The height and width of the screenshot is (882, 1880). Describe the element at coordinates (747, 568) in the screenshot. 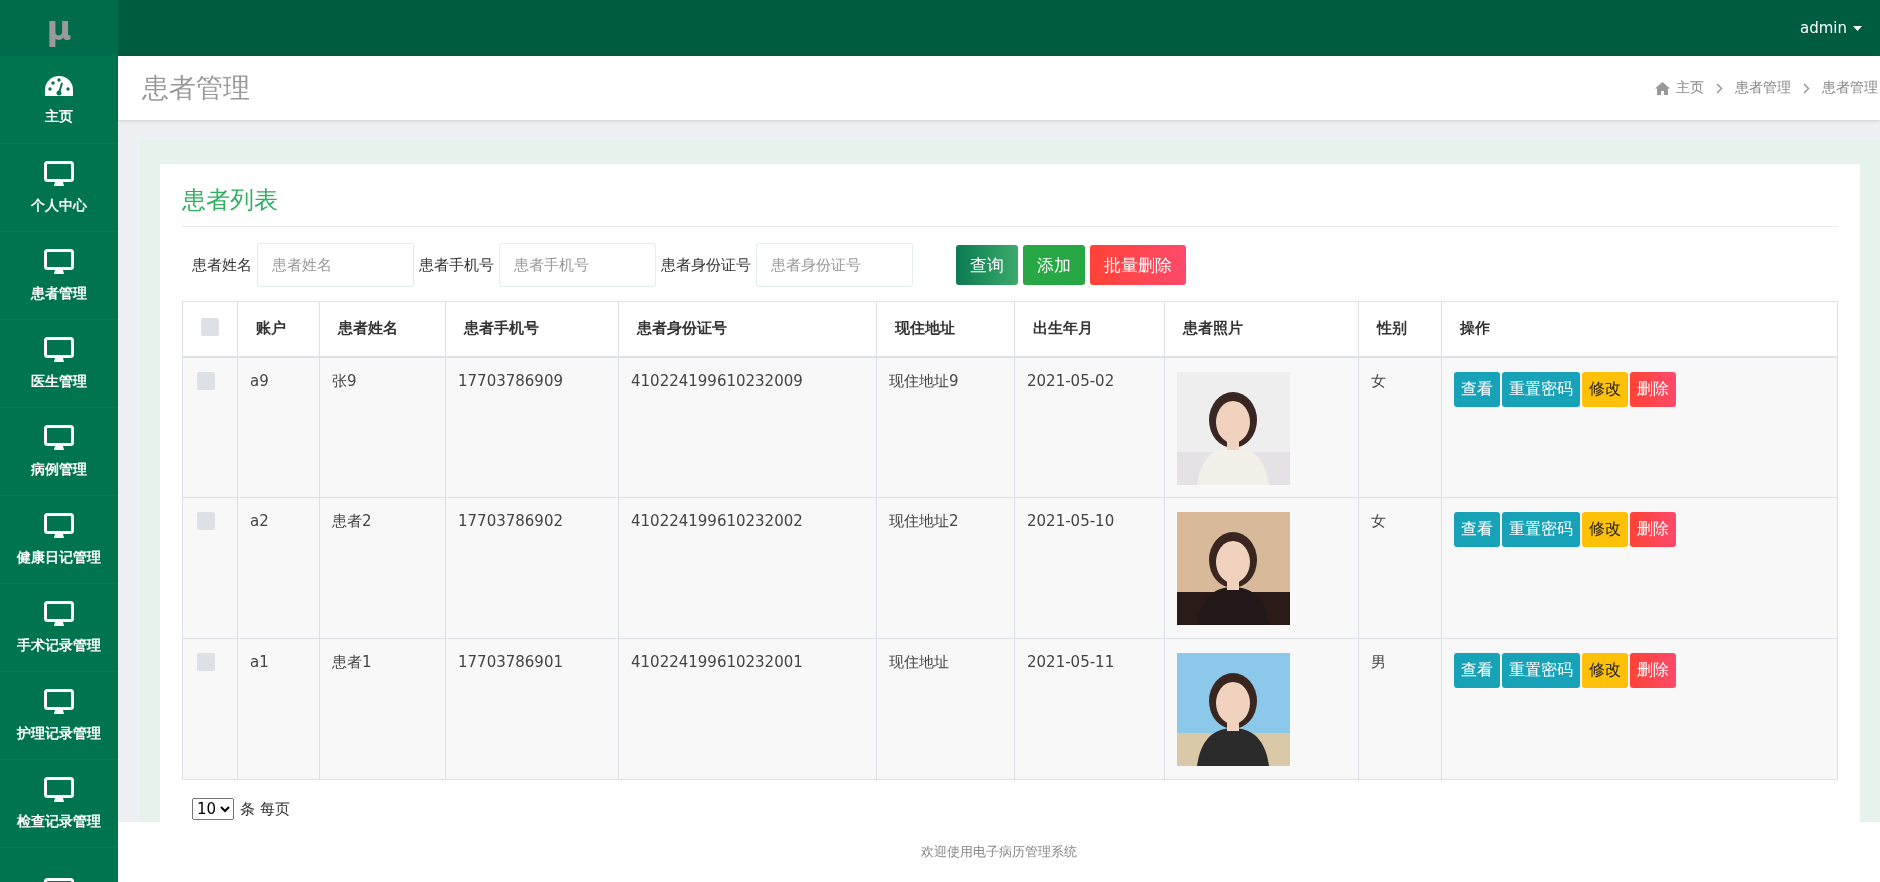

I see `table-cell: 410224199610232002` at that location.